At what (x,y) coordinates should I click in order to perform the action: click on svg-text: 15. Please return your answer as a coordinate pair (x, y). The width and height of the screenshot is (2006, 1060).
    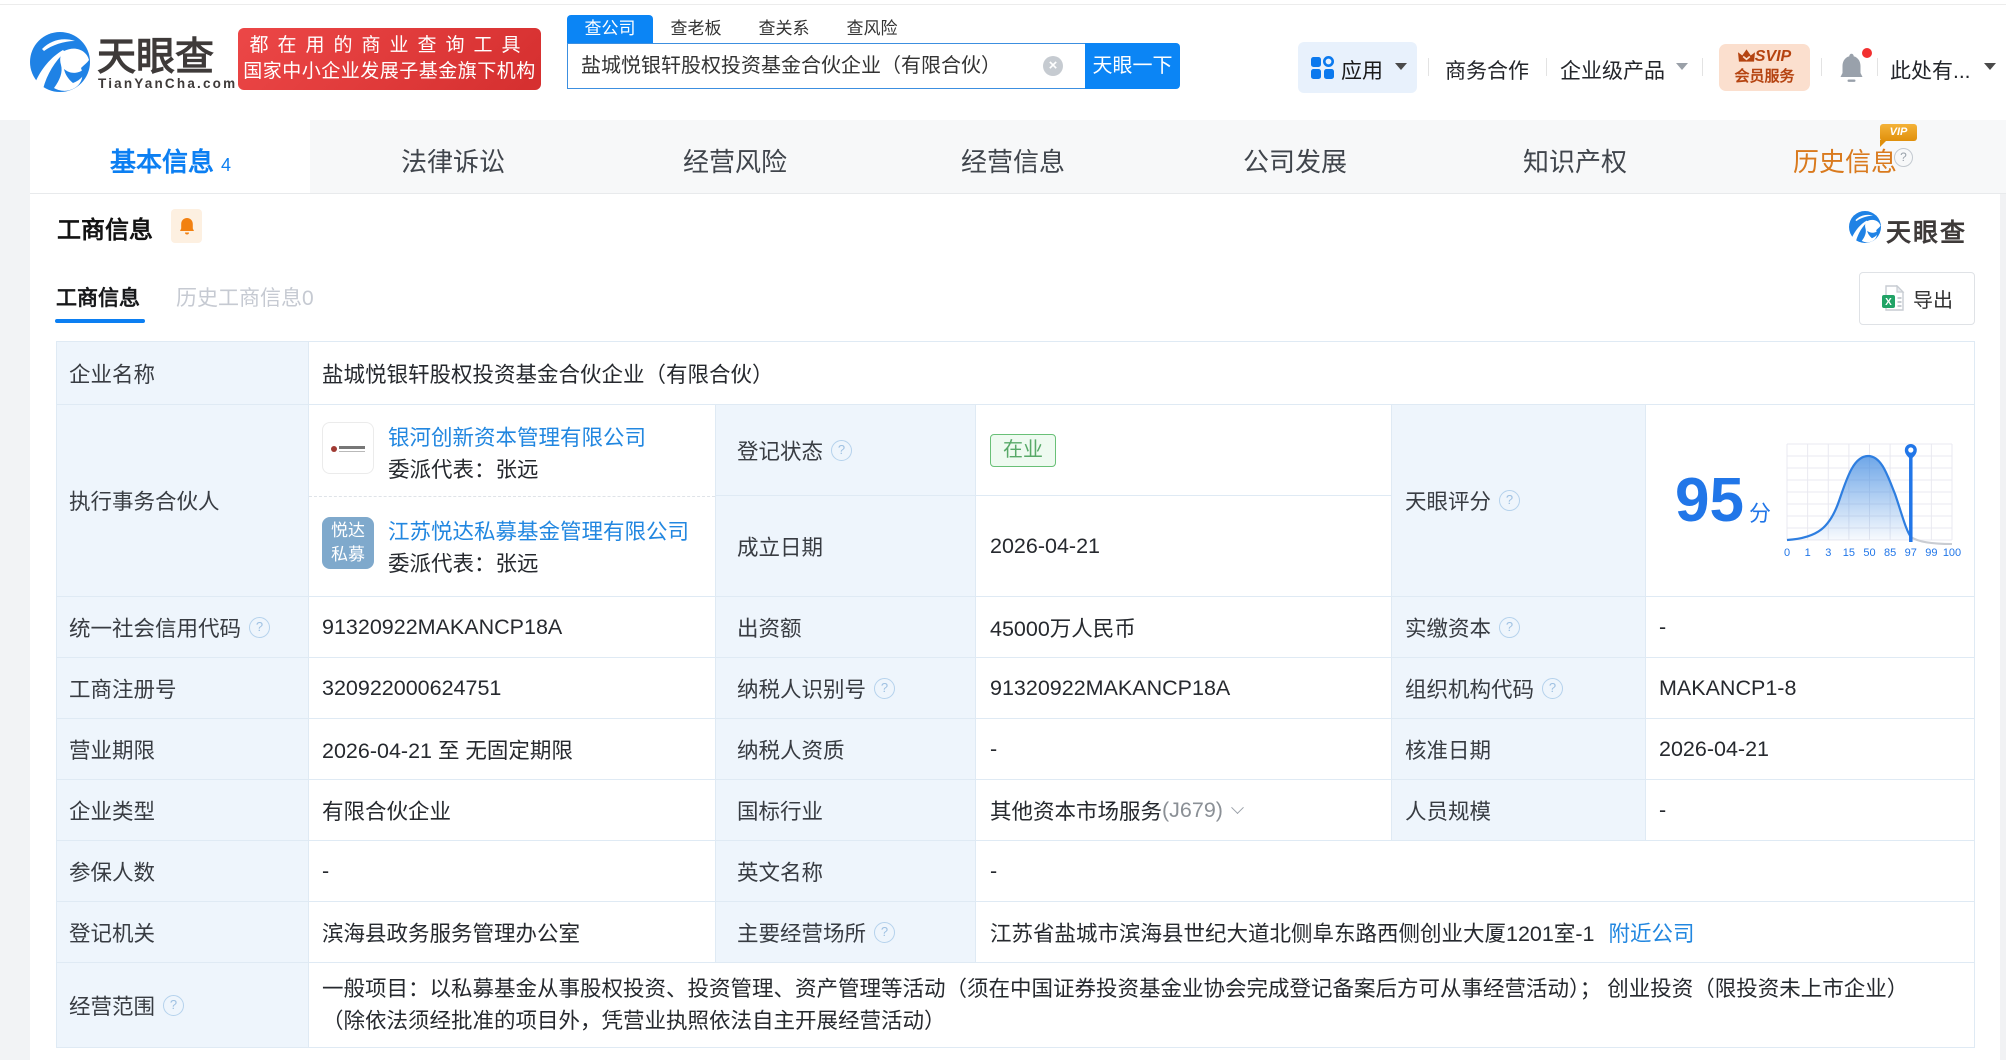
    Looking at the image, I should click on (1849, 553).